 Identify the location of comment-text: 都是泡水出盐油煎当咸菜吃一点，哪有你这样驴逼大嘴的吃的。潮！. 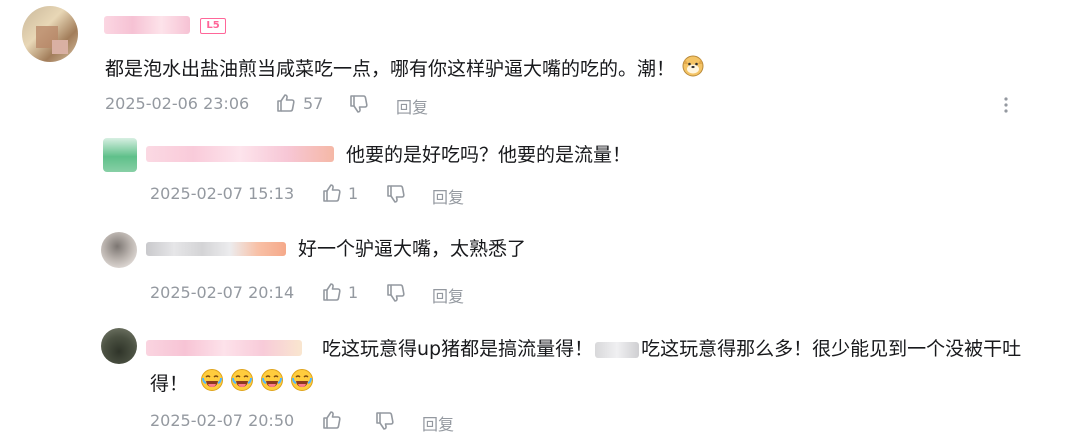
(405, 69).